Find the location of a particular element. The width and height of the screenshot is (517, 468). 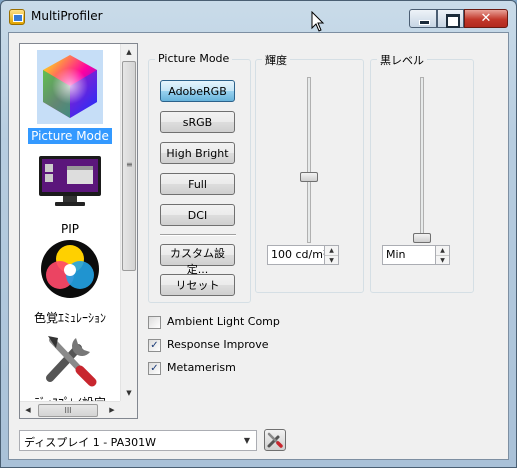

black-level-spinbox: Min ▲ ▼ is located at coordinates (416, 255).